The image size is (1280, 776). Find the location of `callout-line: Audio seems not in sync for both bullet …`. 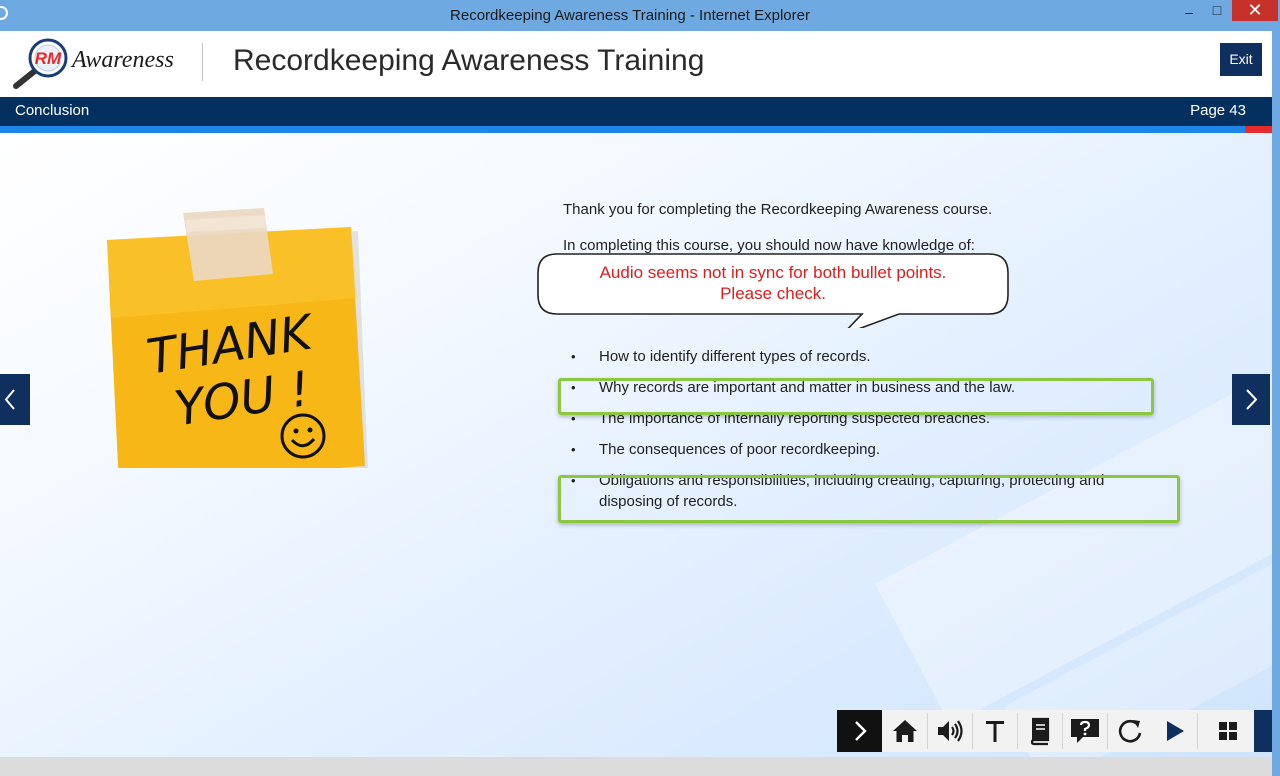

callout-line: Audio seems not in sync for both bullet … is located at coordinates (773, 272).